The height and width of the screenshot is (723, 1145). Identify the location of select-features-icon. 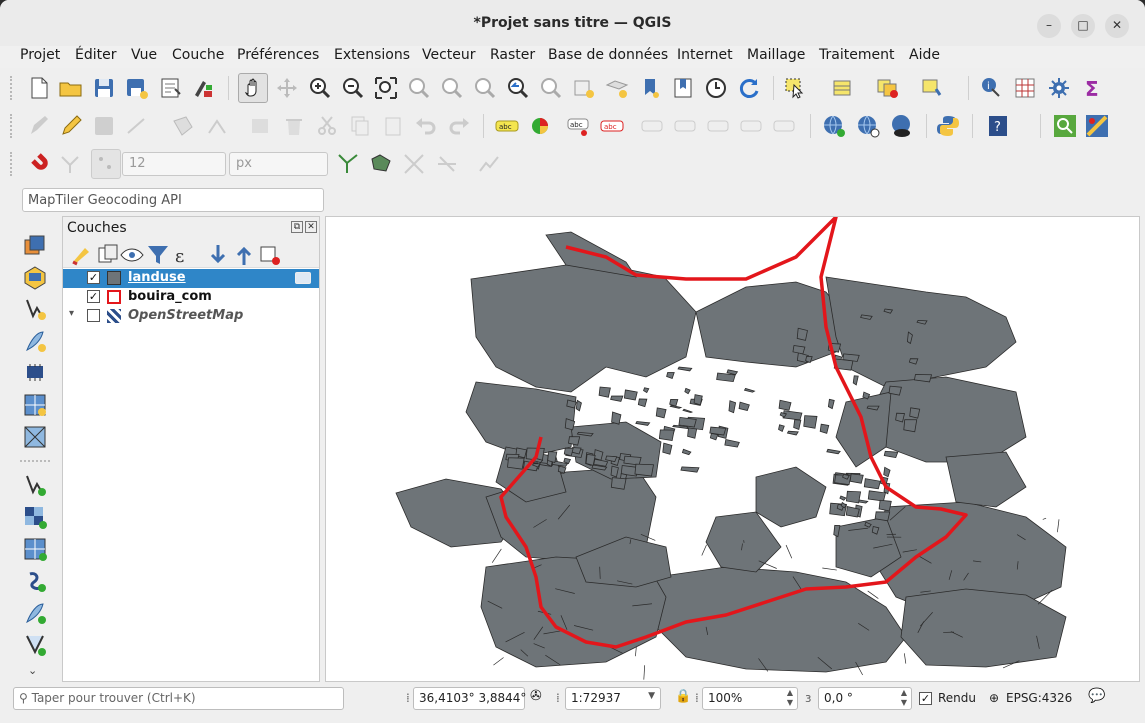
(795, 88).